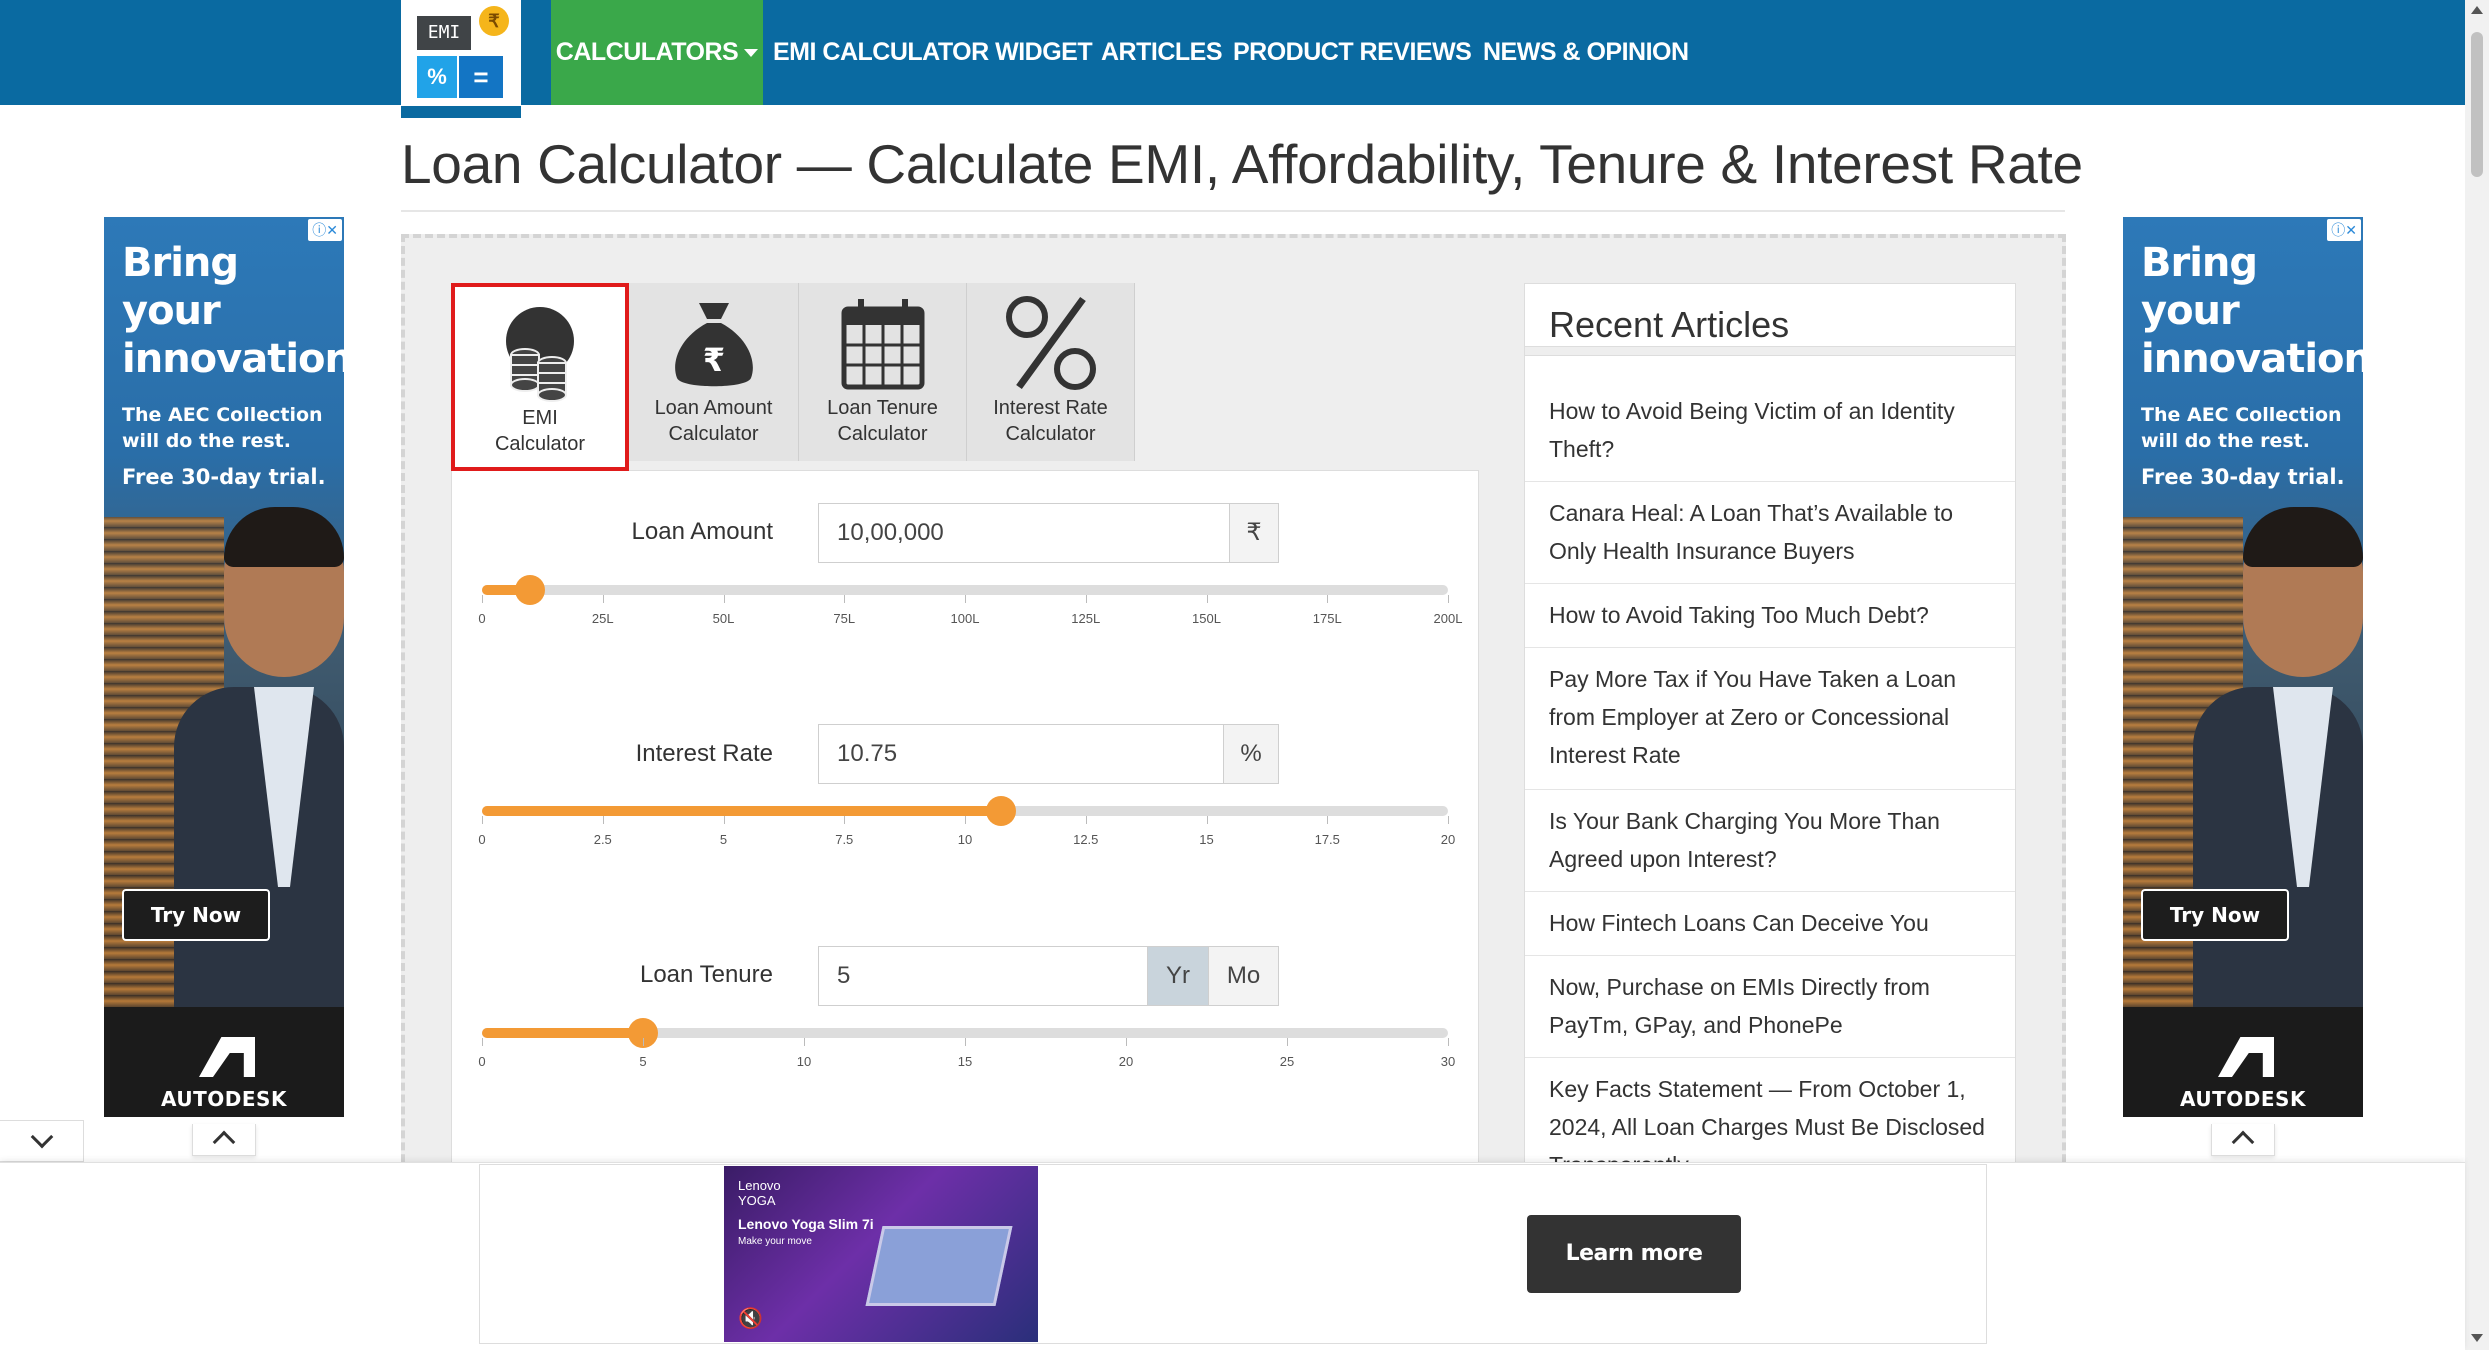 The width and height of the screenshot is (2489, 1350). What do you see at coordinates (965, 590) in the screenshot?
I see `loan-amount-slider-track` at bounding box center [965, 590].